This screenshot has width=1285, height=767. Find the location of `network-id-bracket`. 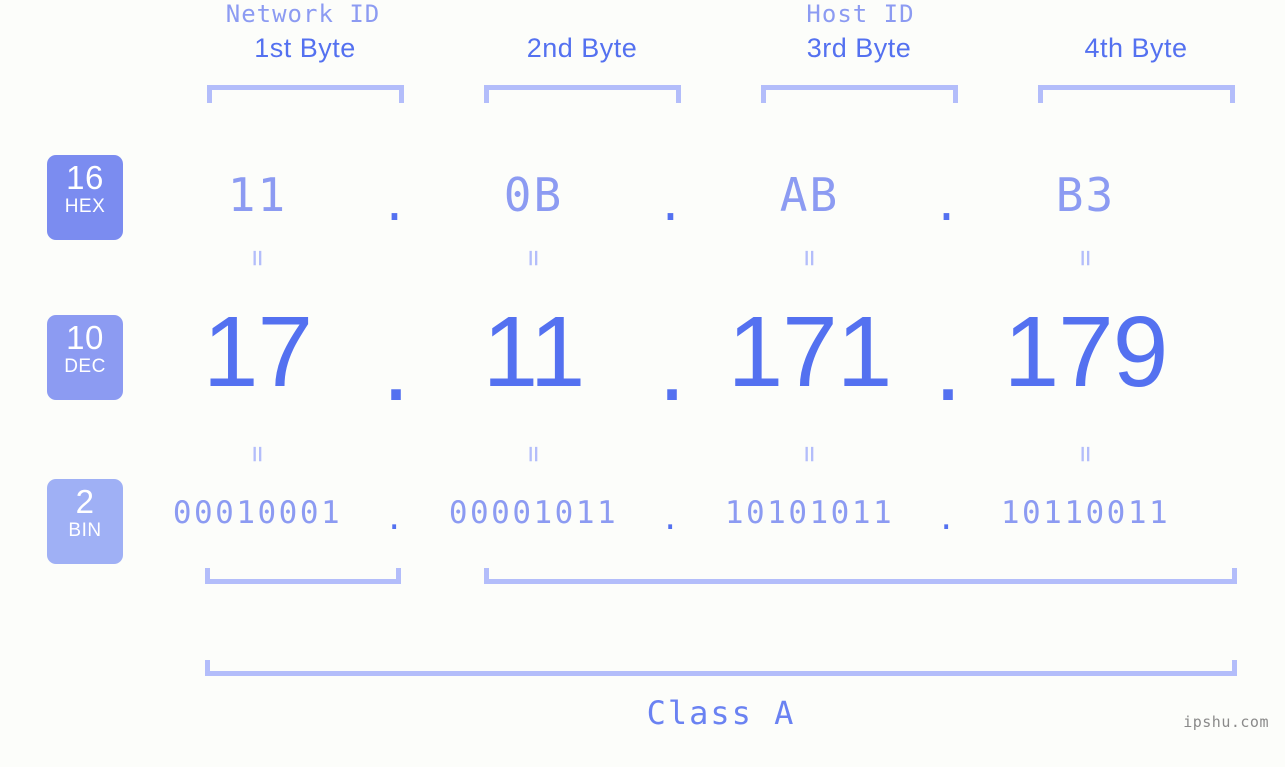

network-id-bracket is located at coordinates (303, 576).